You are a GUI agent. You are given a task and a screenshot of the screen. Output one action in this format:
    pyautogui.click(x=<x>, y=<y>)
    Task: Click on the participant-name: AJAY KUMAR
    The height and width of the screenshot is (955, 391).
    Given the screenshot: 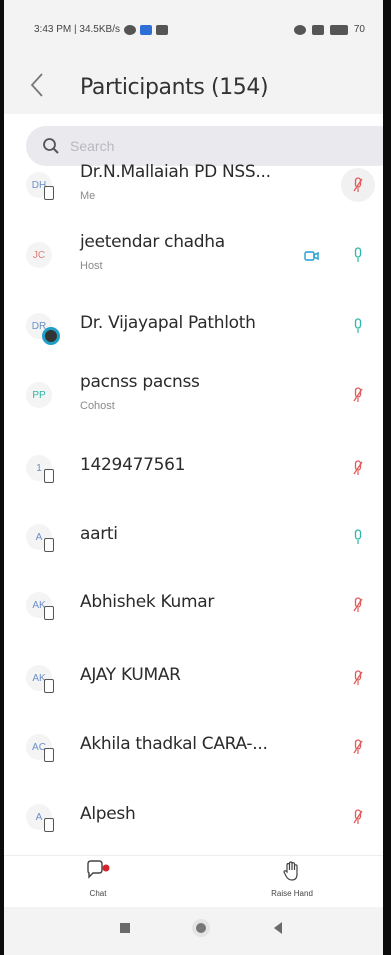 What is the action you would take?
    pyautogui.click(x=130, y=675)
    